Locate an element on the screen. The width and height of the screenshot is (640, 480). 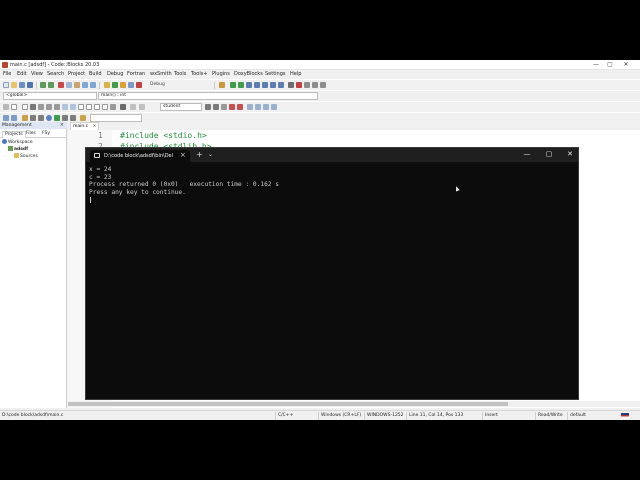
horizontal-scrollbar is located at coordinates (354, 404).